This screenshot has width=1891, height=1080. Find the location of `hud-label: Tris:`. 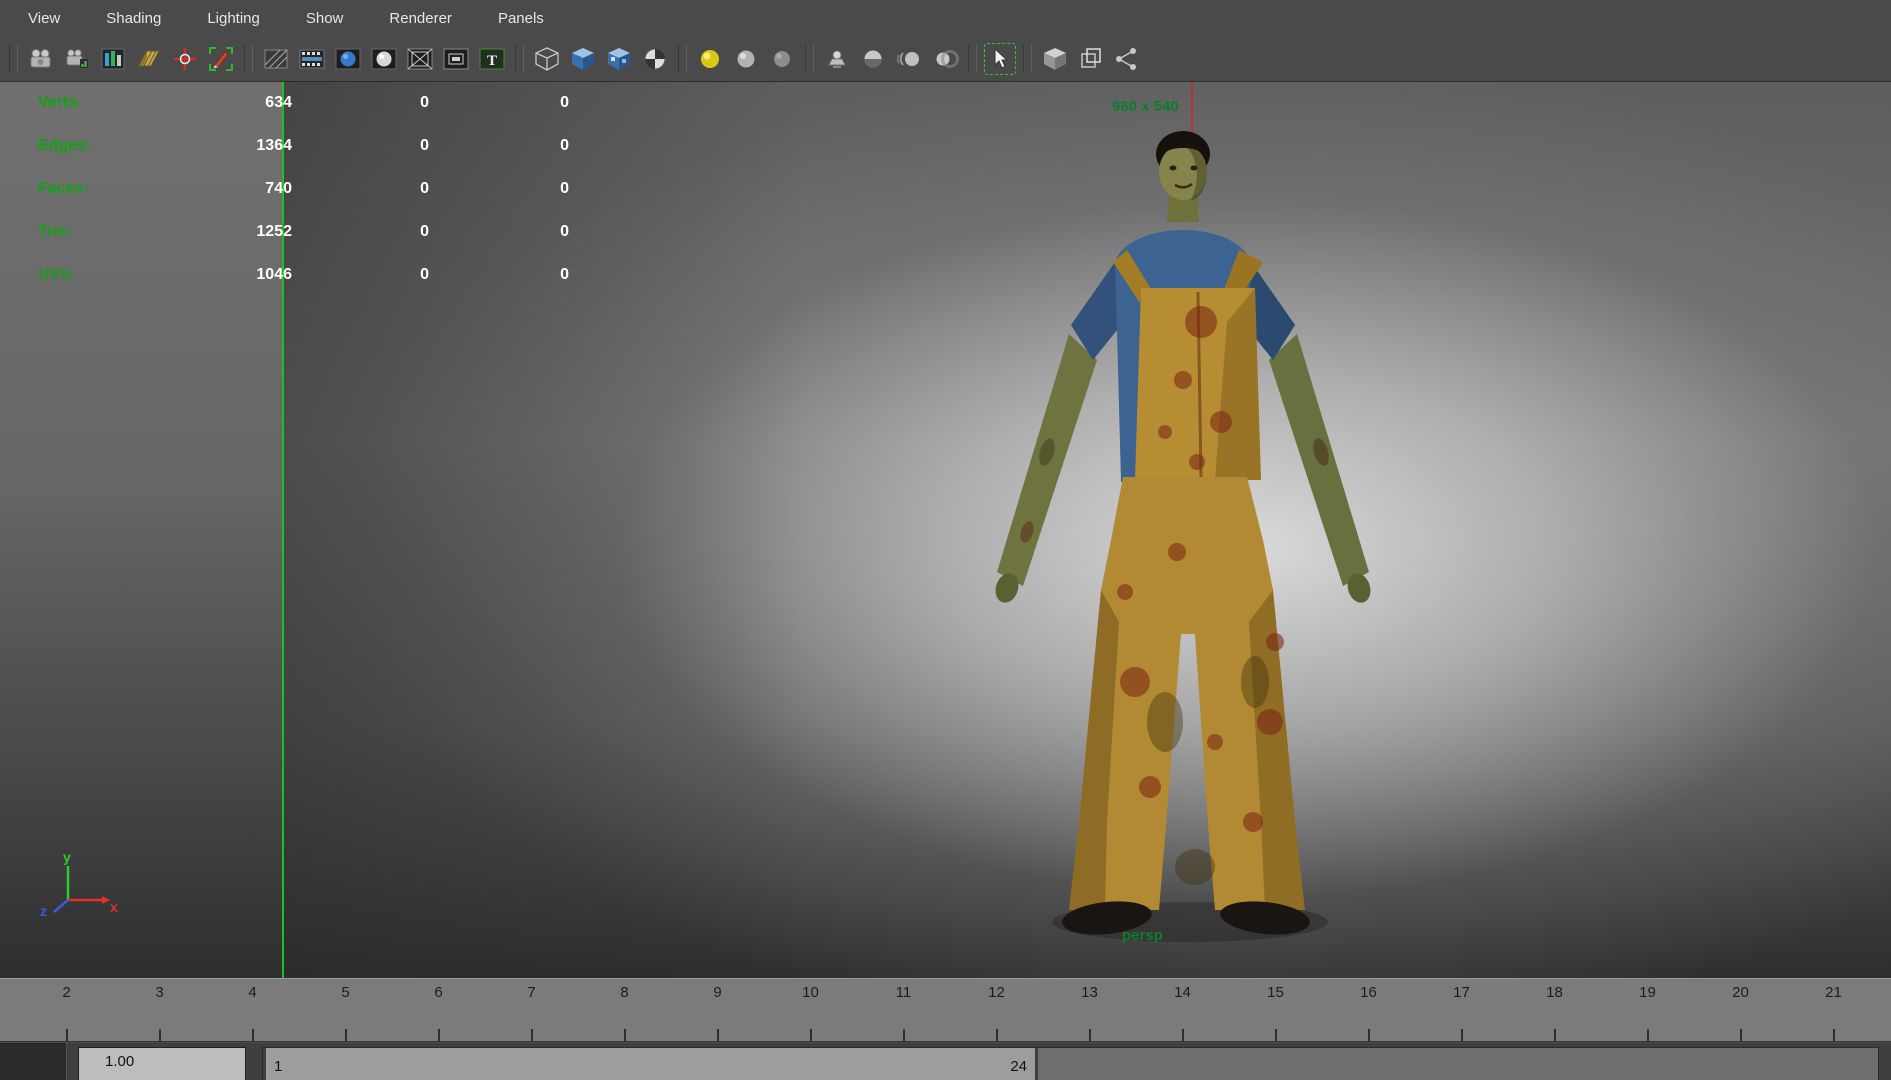

hud-label: Tris: is located at coordinates (55, 231).